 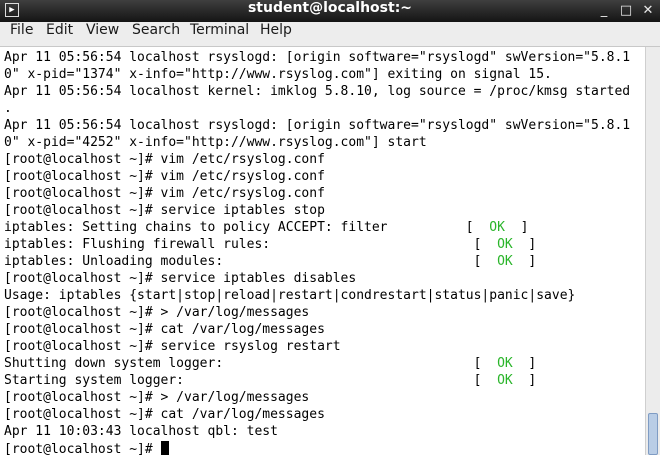 I want to click on title-bar: ▶ student@localhost:~ _ □ ✕, so click(x=330, y=11).